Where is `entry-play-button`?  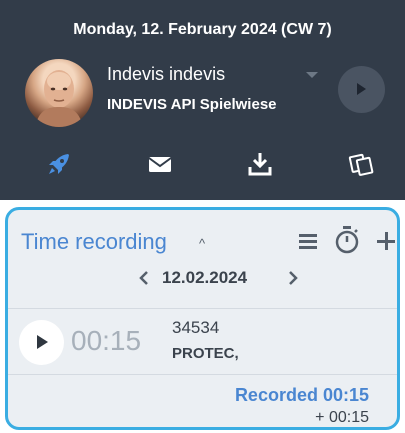 entry-play-button is located at coordinates (41, 342).